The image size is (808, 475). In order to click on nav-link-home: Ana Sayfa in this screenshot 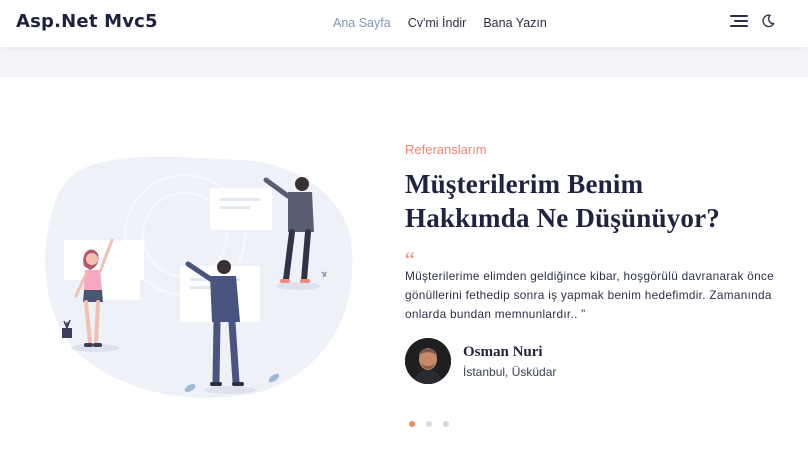, I will do `click(362, 23)`.